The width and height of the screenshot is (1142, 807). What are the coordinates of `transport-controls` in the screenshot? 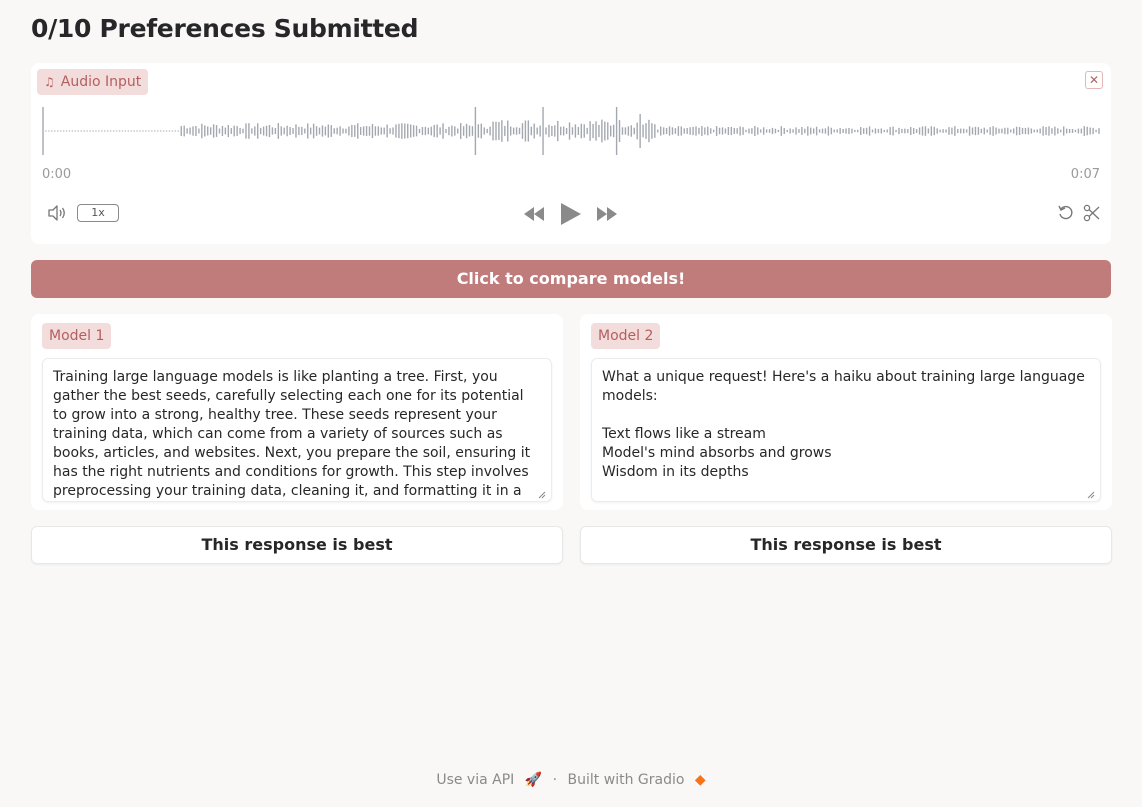 It's located at (571, 215).